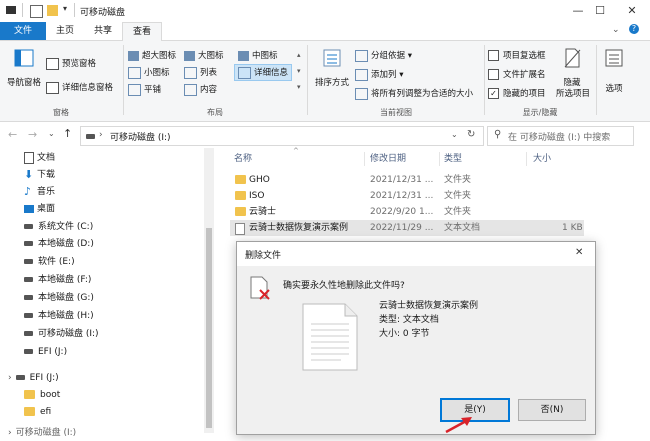 This screenshot has width=650, height=441. What do you see at coordinates (388, 56) in the screenshot?
I see `group-by-label: 分组依据` at bounding box center [388, 56].